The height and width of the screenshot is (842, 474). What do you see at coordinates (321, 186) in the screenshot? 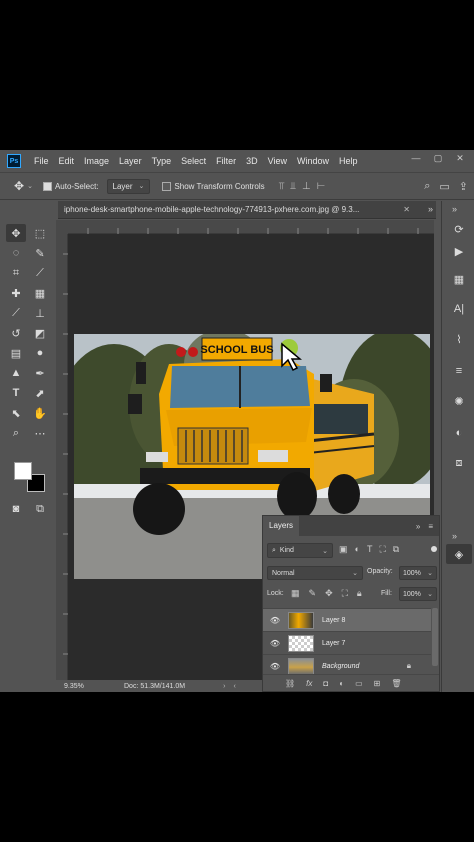
I see `align-left-icon: ⊢` at bounding box center [321, 186].